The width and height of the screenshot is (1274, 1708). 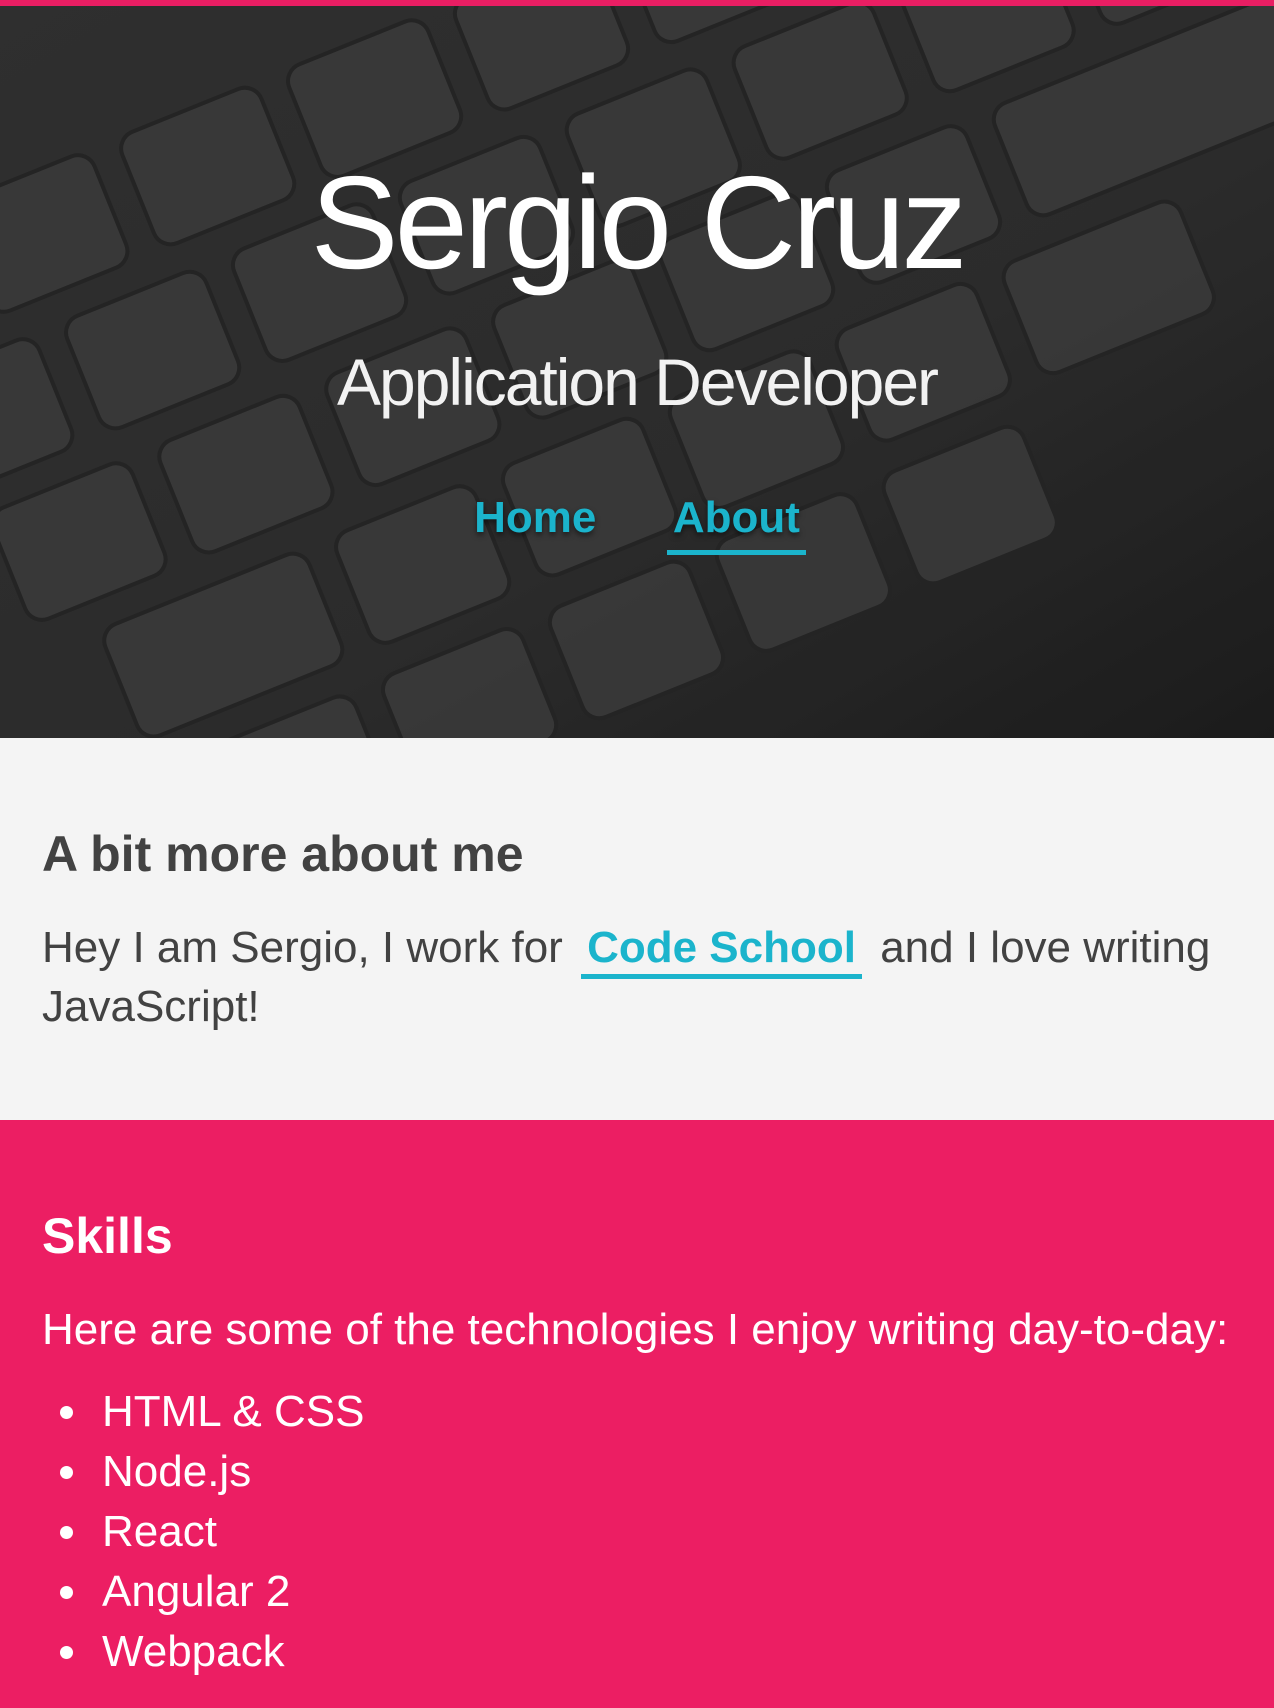 I want to click on list-item: React, so click(x=203, y=1532).